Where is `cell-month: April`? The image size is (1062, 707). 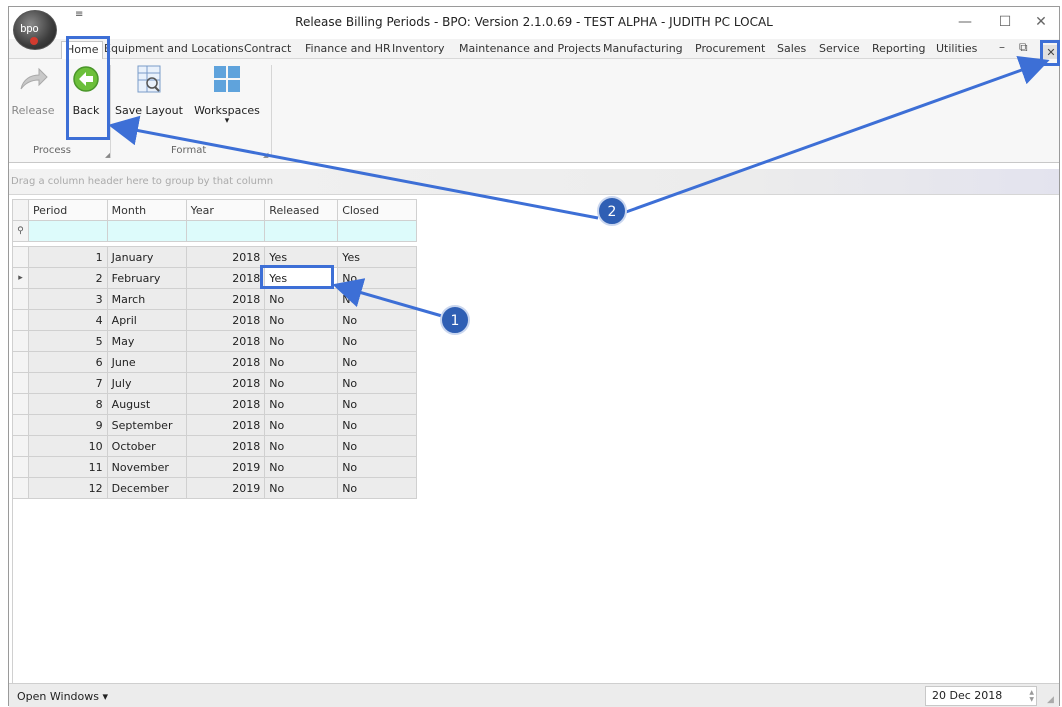 cell-month: April is located at coordinates (146, 320).